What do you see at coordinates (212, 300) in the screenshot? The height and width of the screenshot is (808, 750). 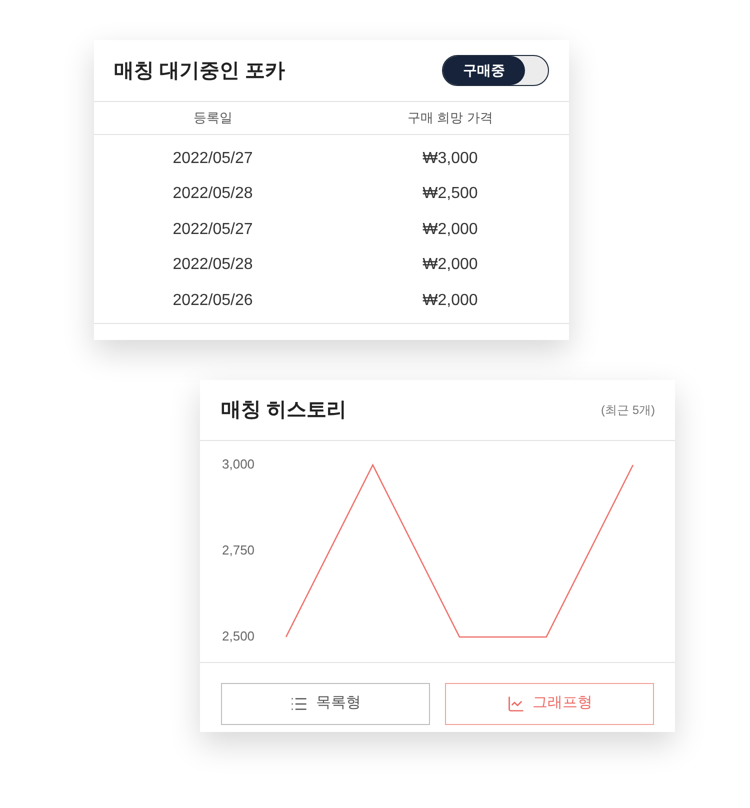 I see `table-cell-text: 2022/05/26` at bounding box center [212, 300].